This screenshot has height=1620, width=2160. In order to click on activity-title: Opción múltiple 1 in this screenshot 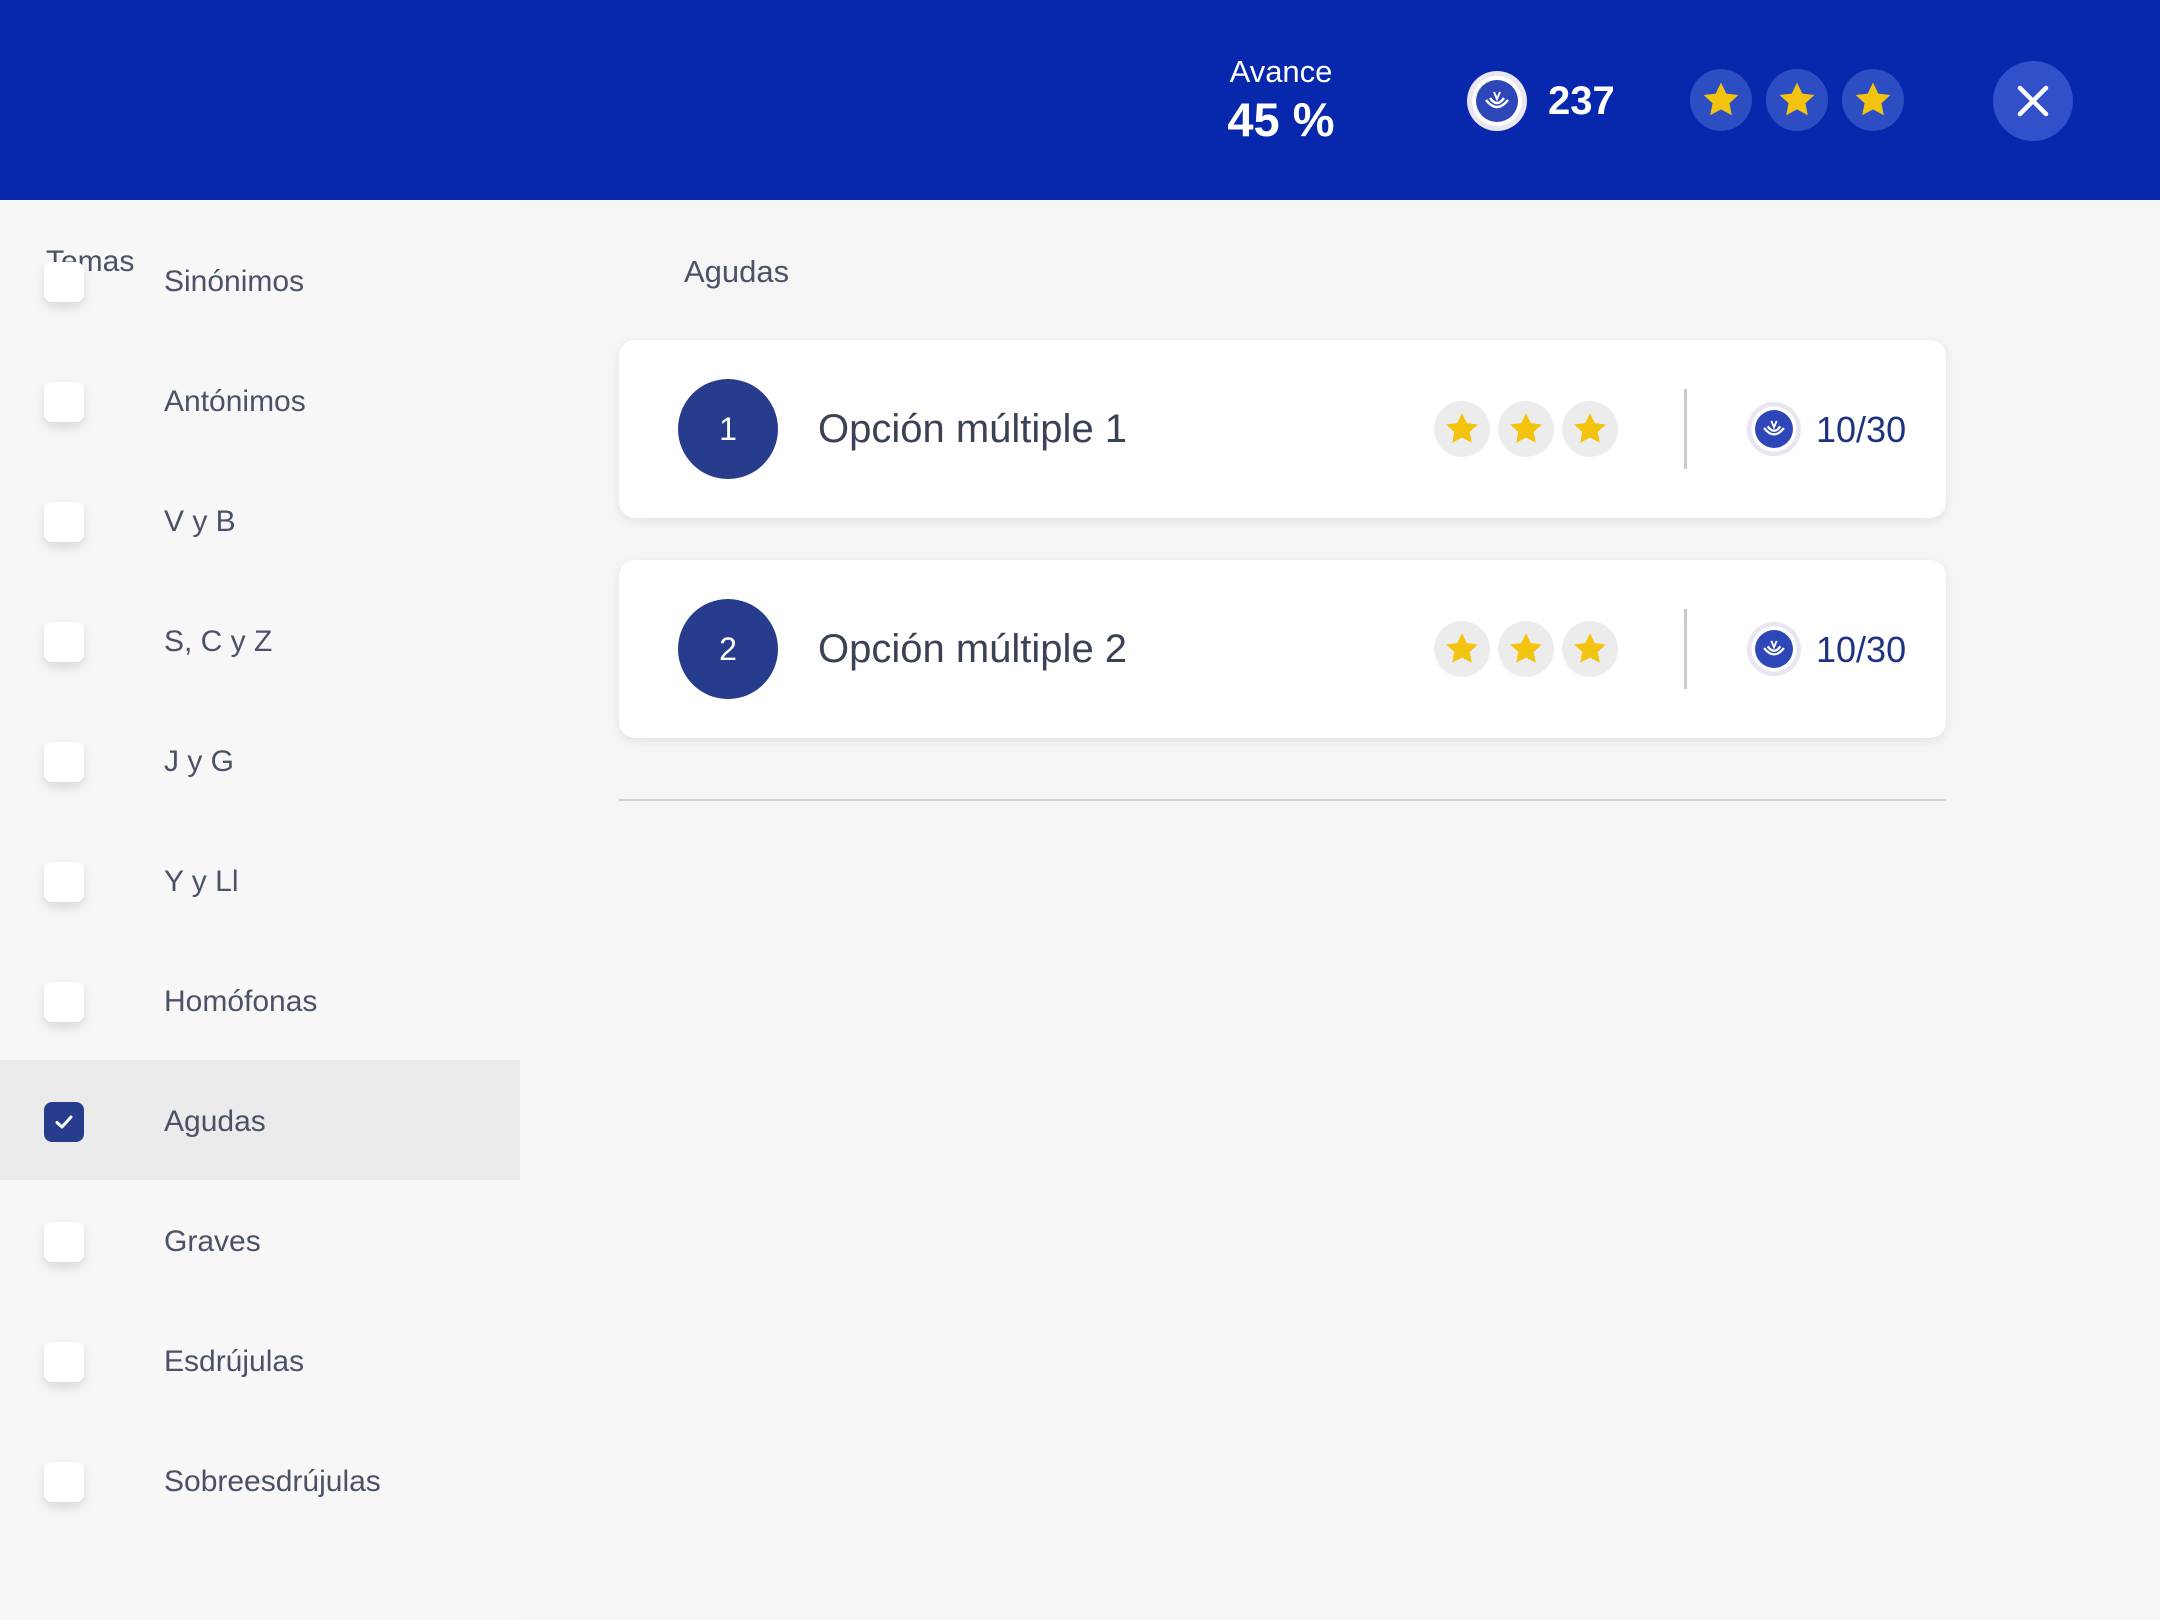, I will do `click(973, 429)`.